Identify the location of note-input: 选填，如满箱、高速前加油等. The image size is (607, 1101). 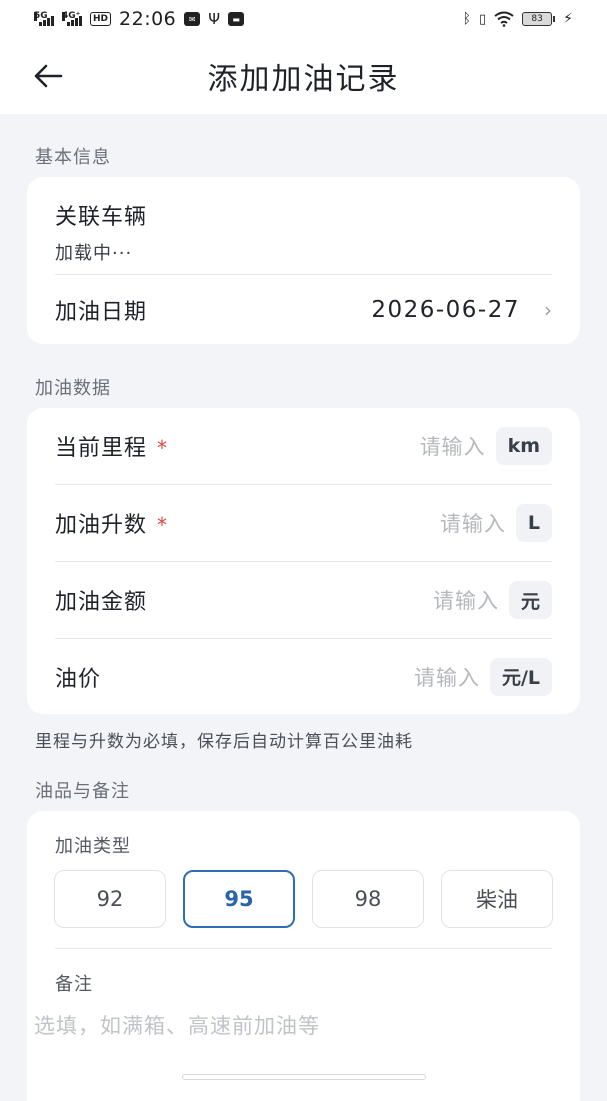
(177, 1025).